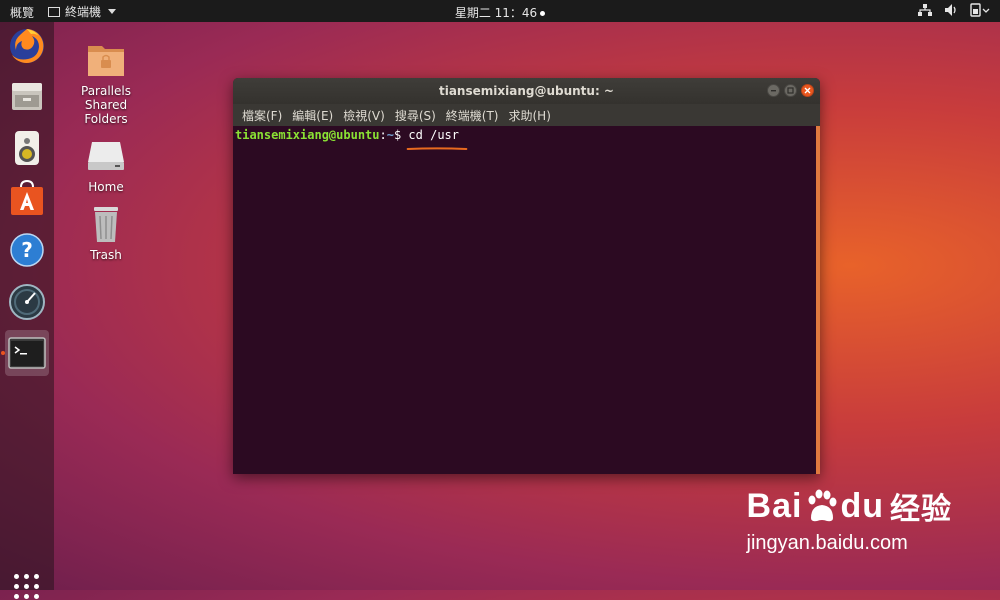 The width and height of the screenshot is (1000, 600). What do you see at coordinates (401, 135) in the screenshot?
I see `prompt-symbol: $` at bounding box center [401, 135].